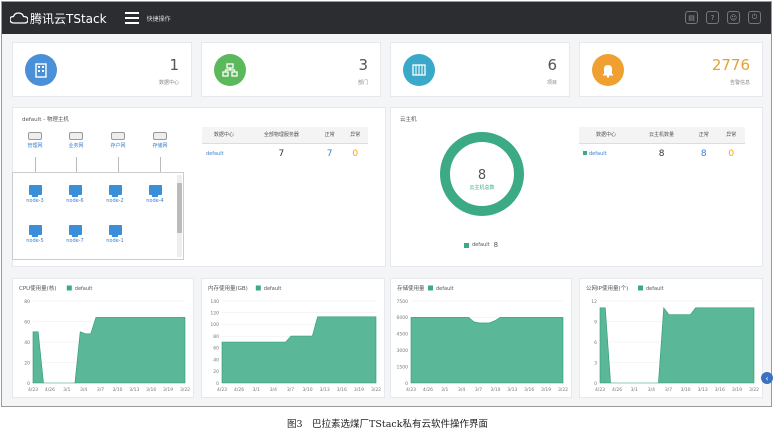 This screenshot has height=447, width=775. I want to click on network-item: 管理网, so click(35, 140).